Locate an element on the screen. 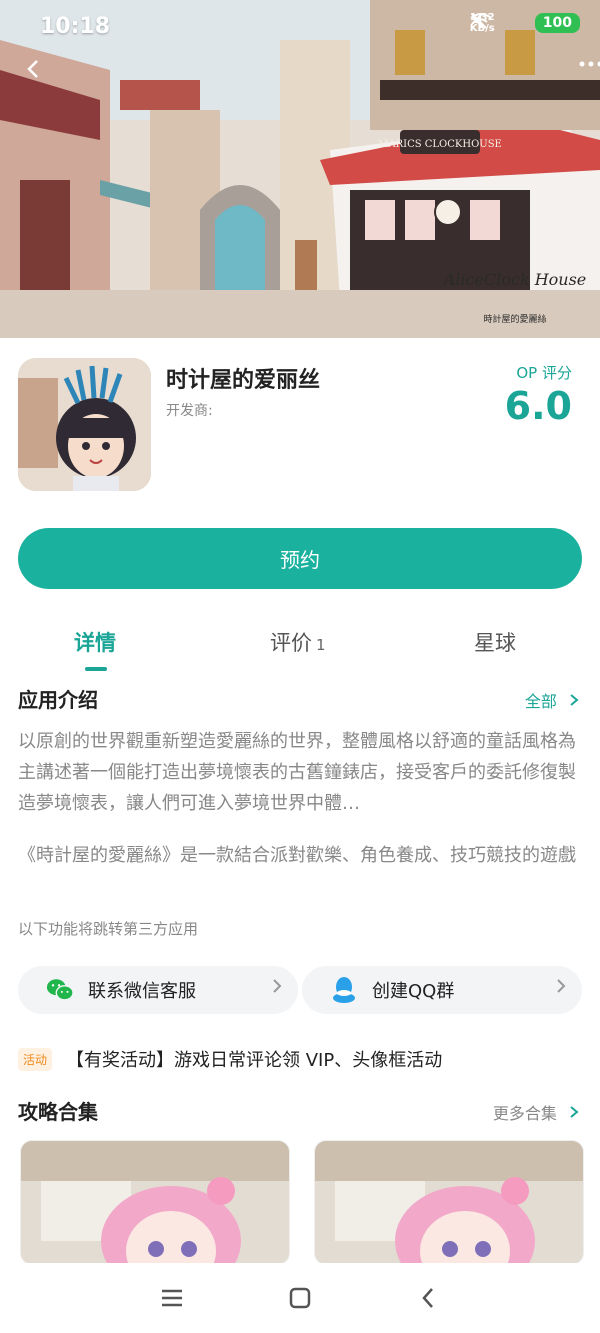 This screenshot has height=1333, width=600. intro-paragraph-2: 《時計屋的愛麗絲》是一款結合派對歡樂、角色養成、技巧競技的遊戲 is located at coordinates (297, 855).